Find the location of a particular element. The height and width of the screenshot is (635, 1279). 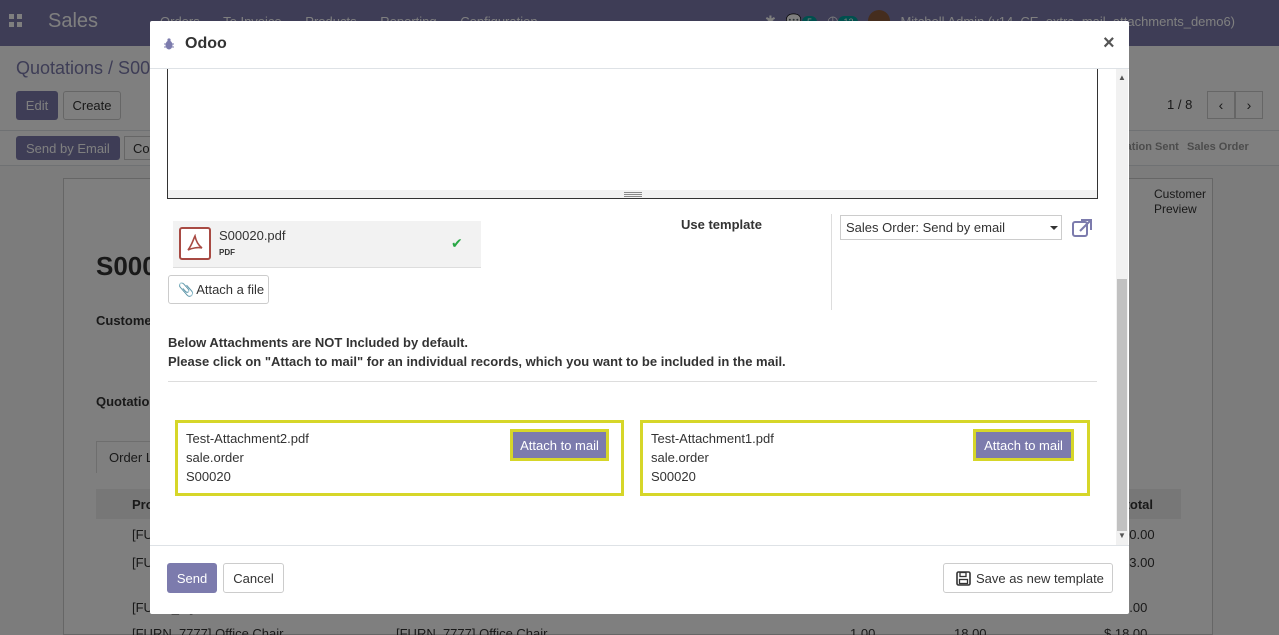

cancel-button: Cancel is located at coordinates (253, 578).